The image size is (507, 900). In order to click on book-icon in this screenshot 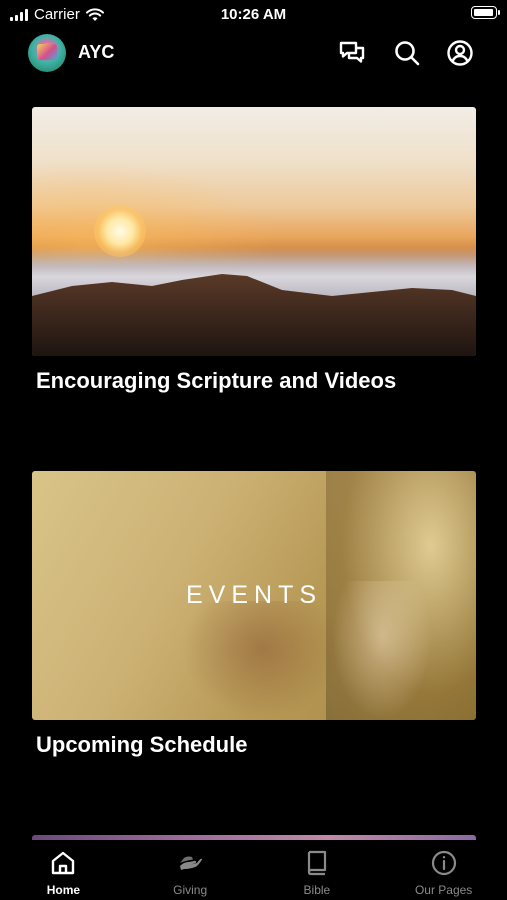, I will do `click(317, 863)`.